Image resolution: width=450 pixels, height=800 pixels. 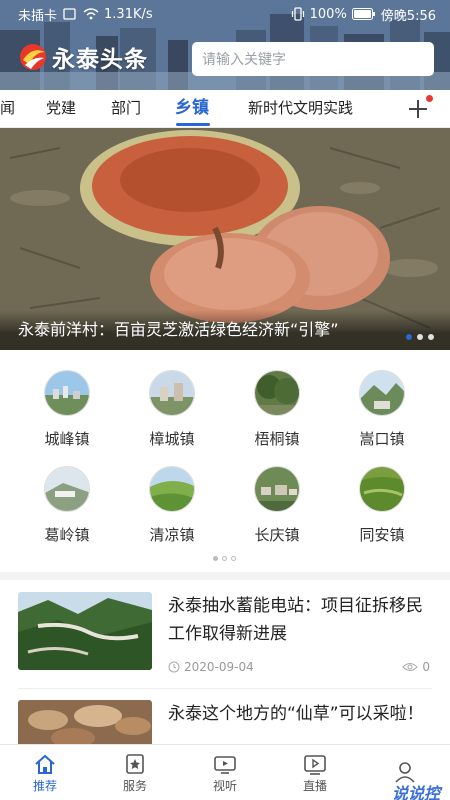 I want to click on tab-news: 闻, so click(x=7, y=109).